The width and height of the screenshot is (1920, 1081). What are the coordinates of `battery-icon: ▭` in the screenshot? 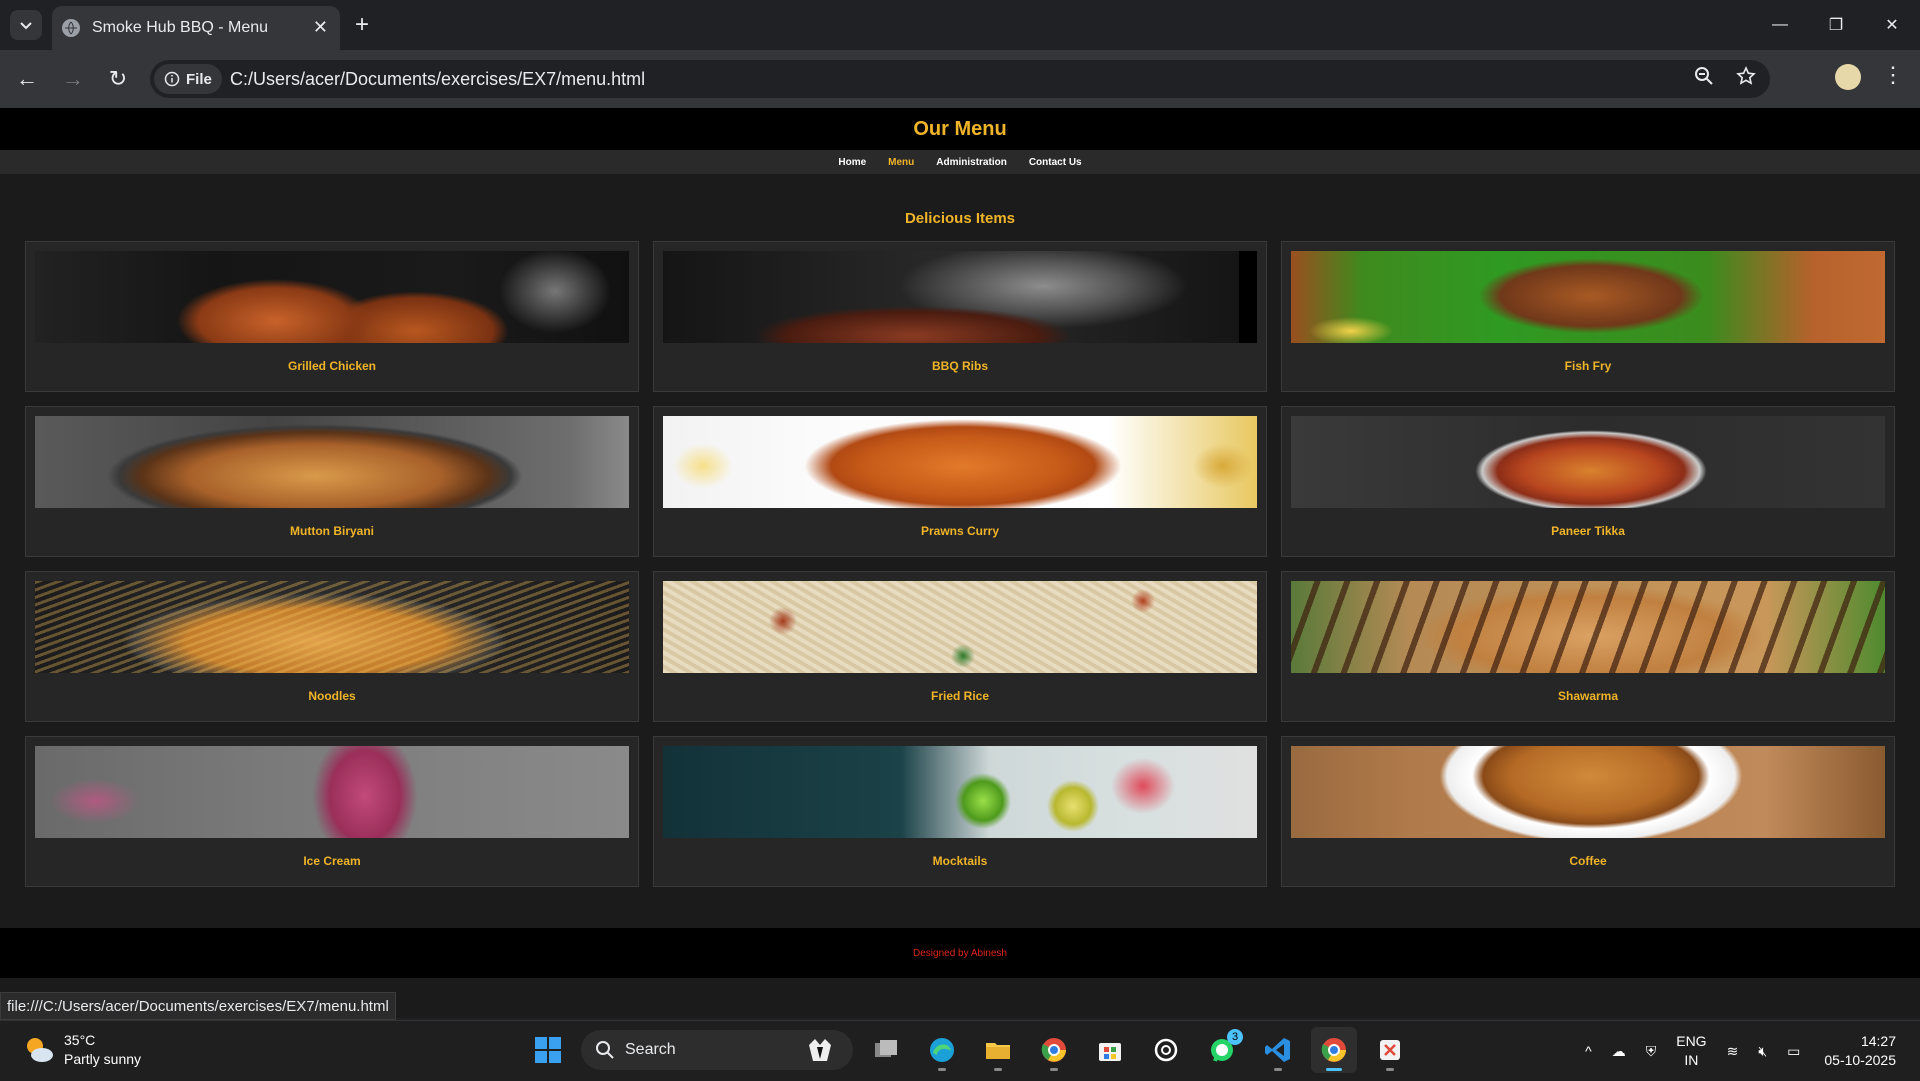 It's located at (1793, 1051).